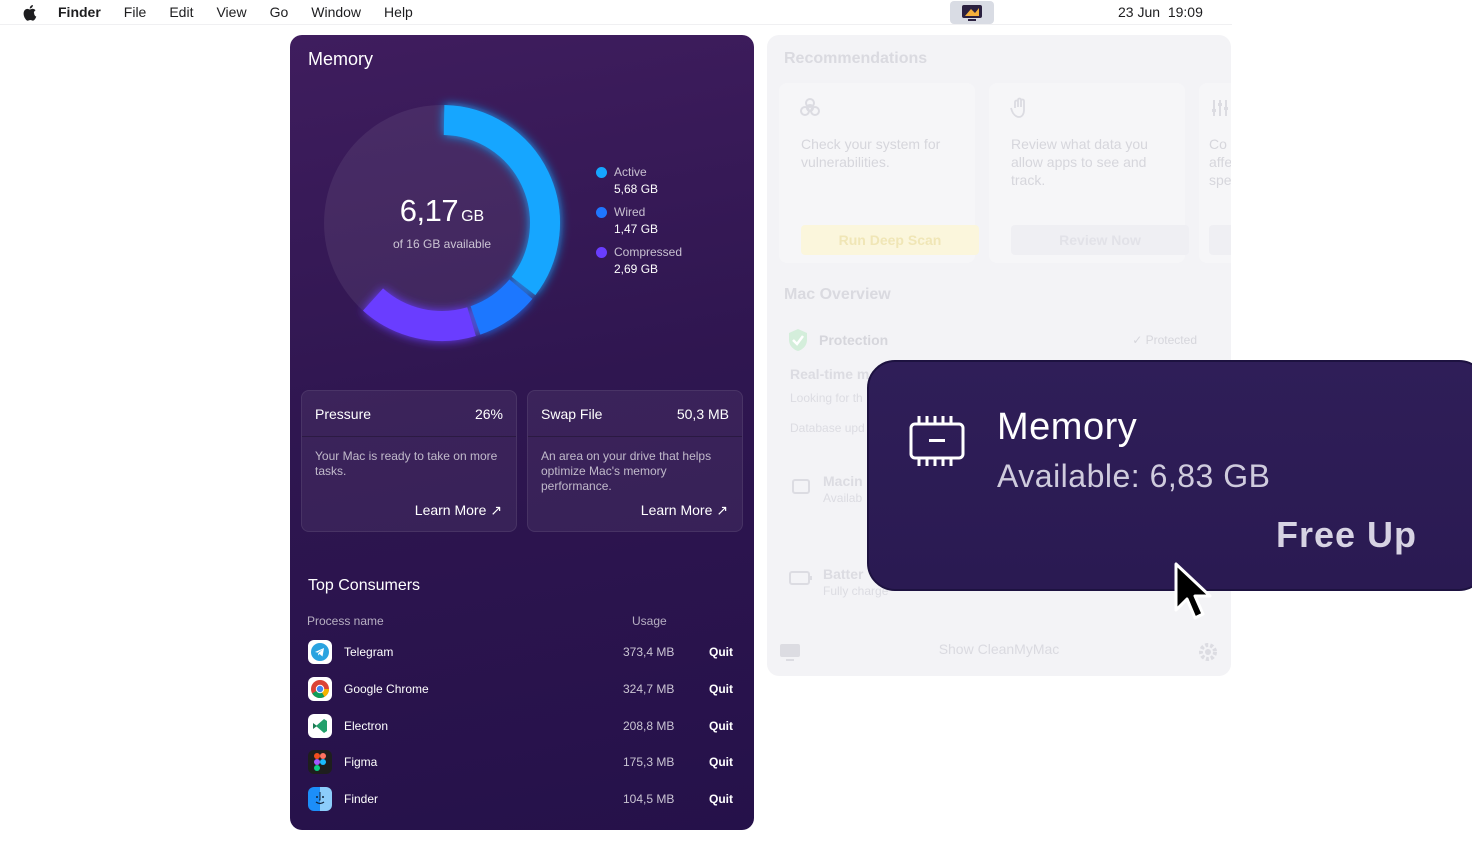 Image resolution: width=1472 pixels, height=859 pixels. What do you see at coordinates (636, 269) in the screenshot?
I see `legend-value: 2,69 GB` at bounding box center [636, 269].